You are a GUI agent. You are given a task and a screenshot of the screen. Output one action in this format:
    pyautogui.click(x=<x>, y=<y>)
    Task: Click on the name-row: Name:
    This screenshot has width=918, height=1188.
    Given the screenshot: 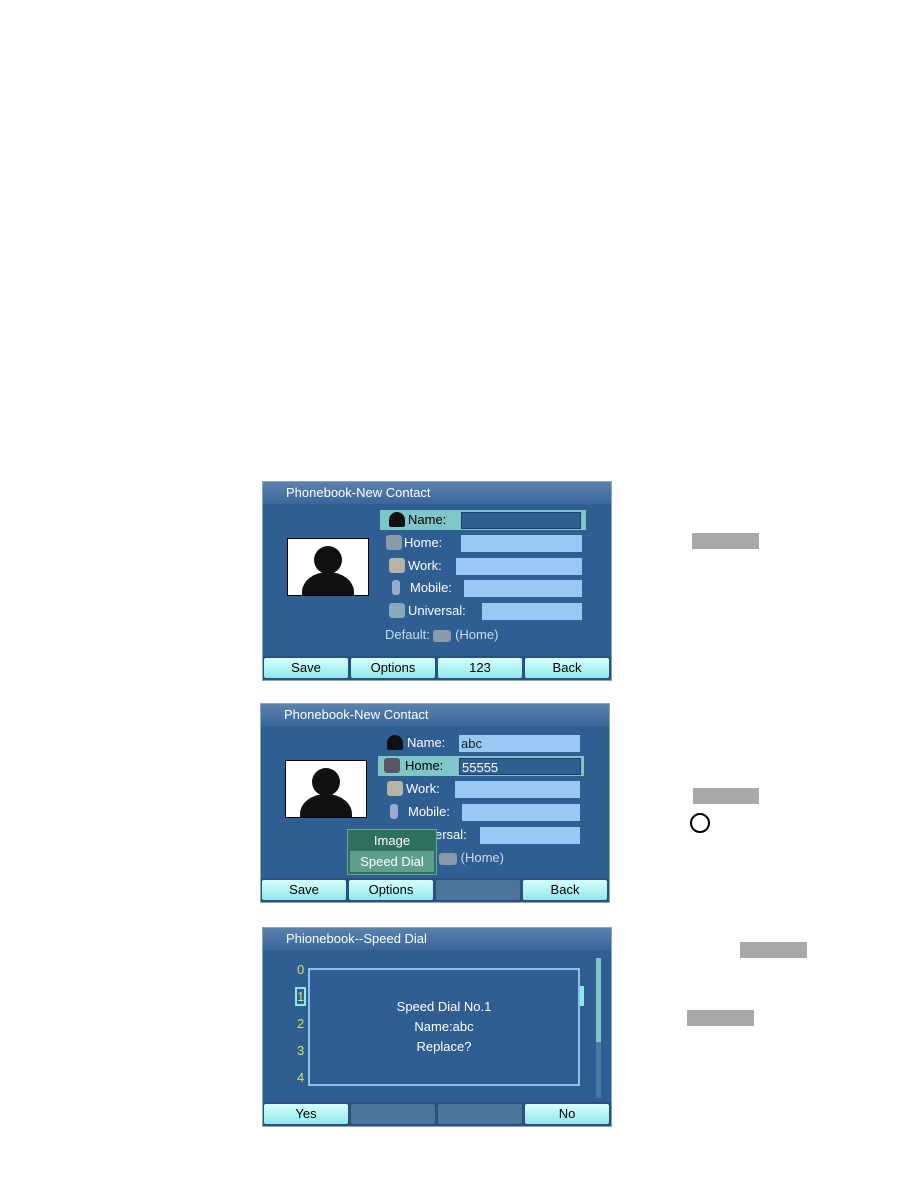 What is the action you would take?
    pyautogui.click(x=483, y=520)
    